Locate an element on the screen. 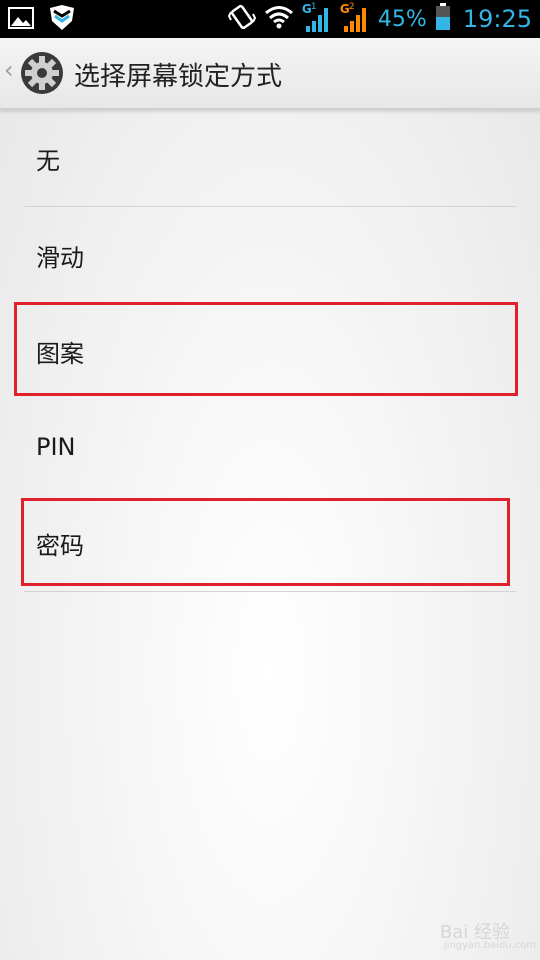  option-label: 滑动 is located at coordinates (60, 257).